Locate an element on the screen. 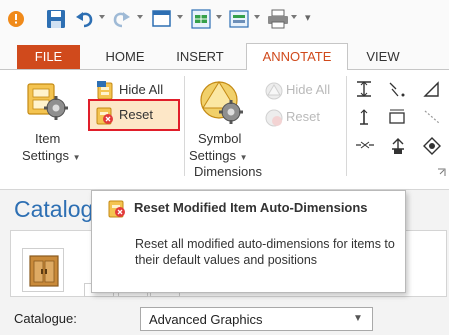 The image size is (449, 335). catalogue-heading: Catalog is located at coordinates (54, 209).